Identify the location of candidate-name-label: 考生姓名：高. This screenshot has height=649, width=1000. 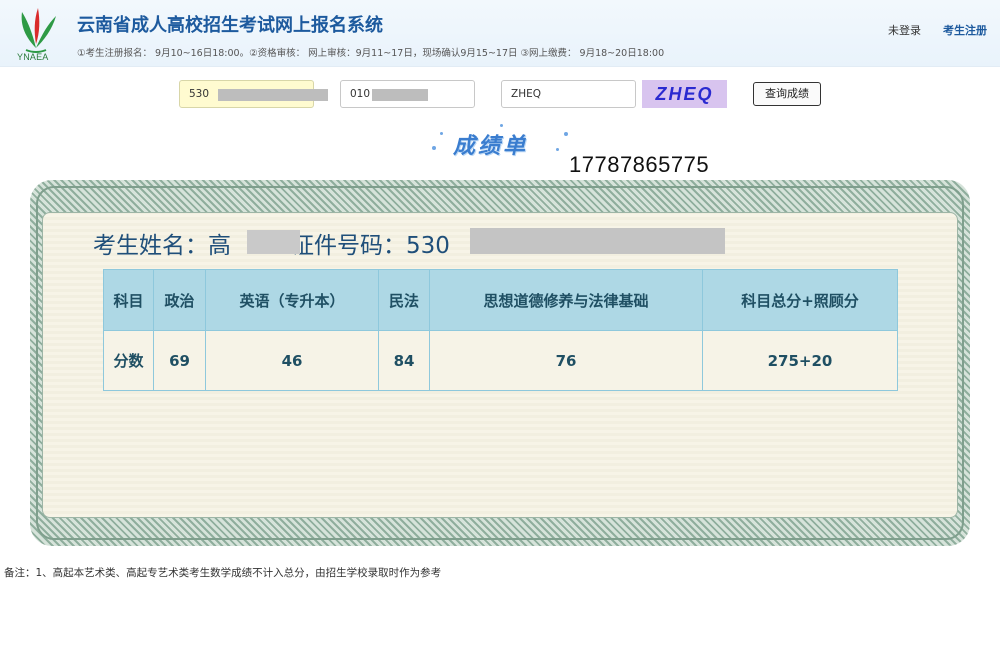
(162, 246).